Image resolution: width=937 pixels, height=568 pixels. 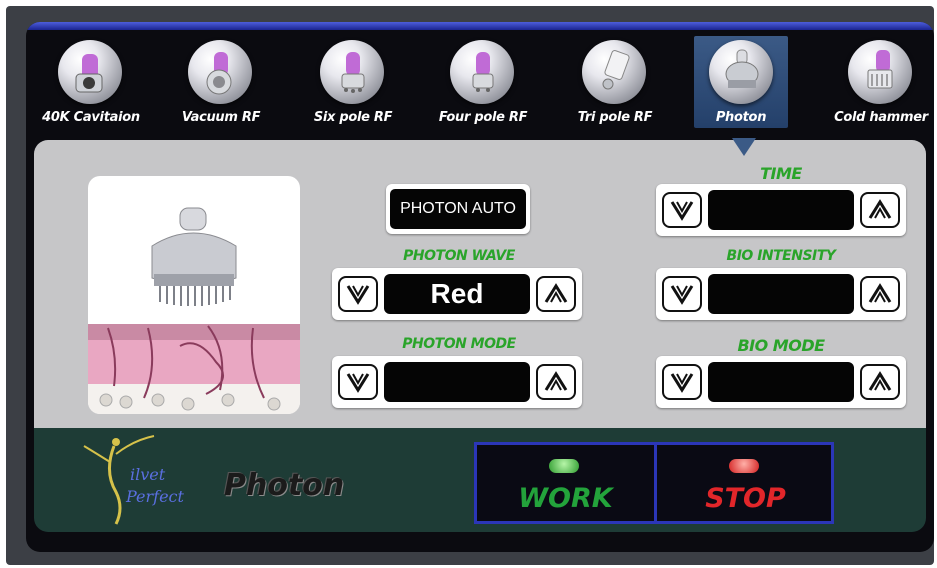 I want to click on bio-intensity-up-button, so click(x=880, y=294).